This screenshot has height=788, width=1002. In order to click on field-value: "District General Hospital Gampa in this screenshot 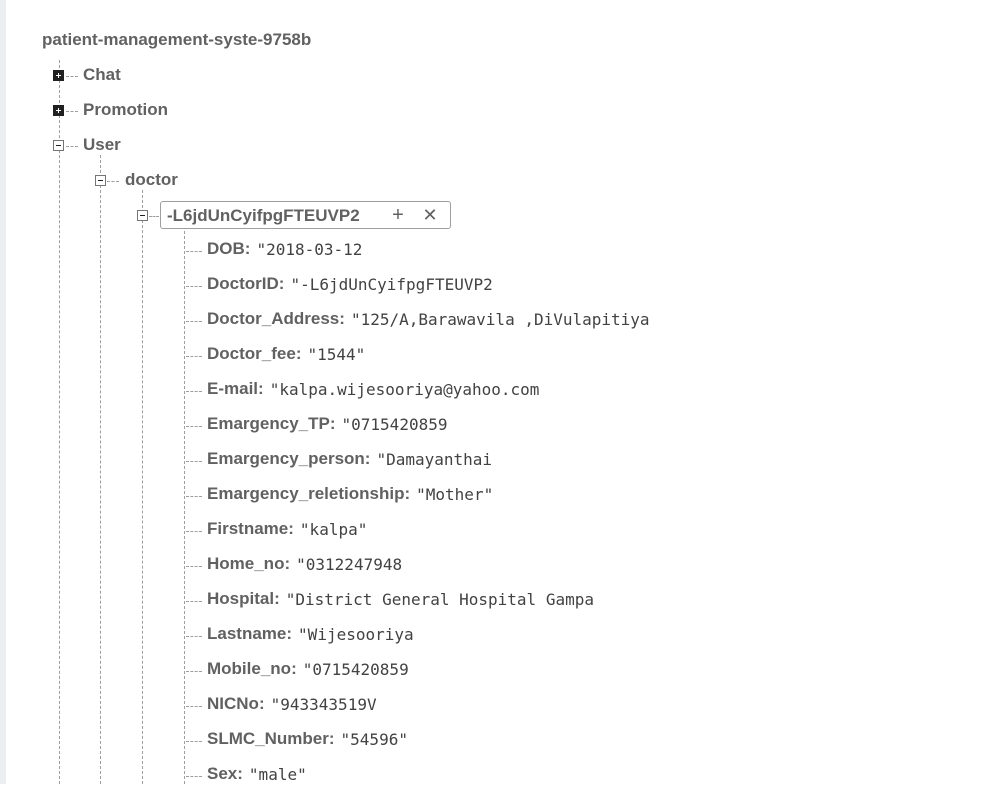, I will do `click(440, 599)`.